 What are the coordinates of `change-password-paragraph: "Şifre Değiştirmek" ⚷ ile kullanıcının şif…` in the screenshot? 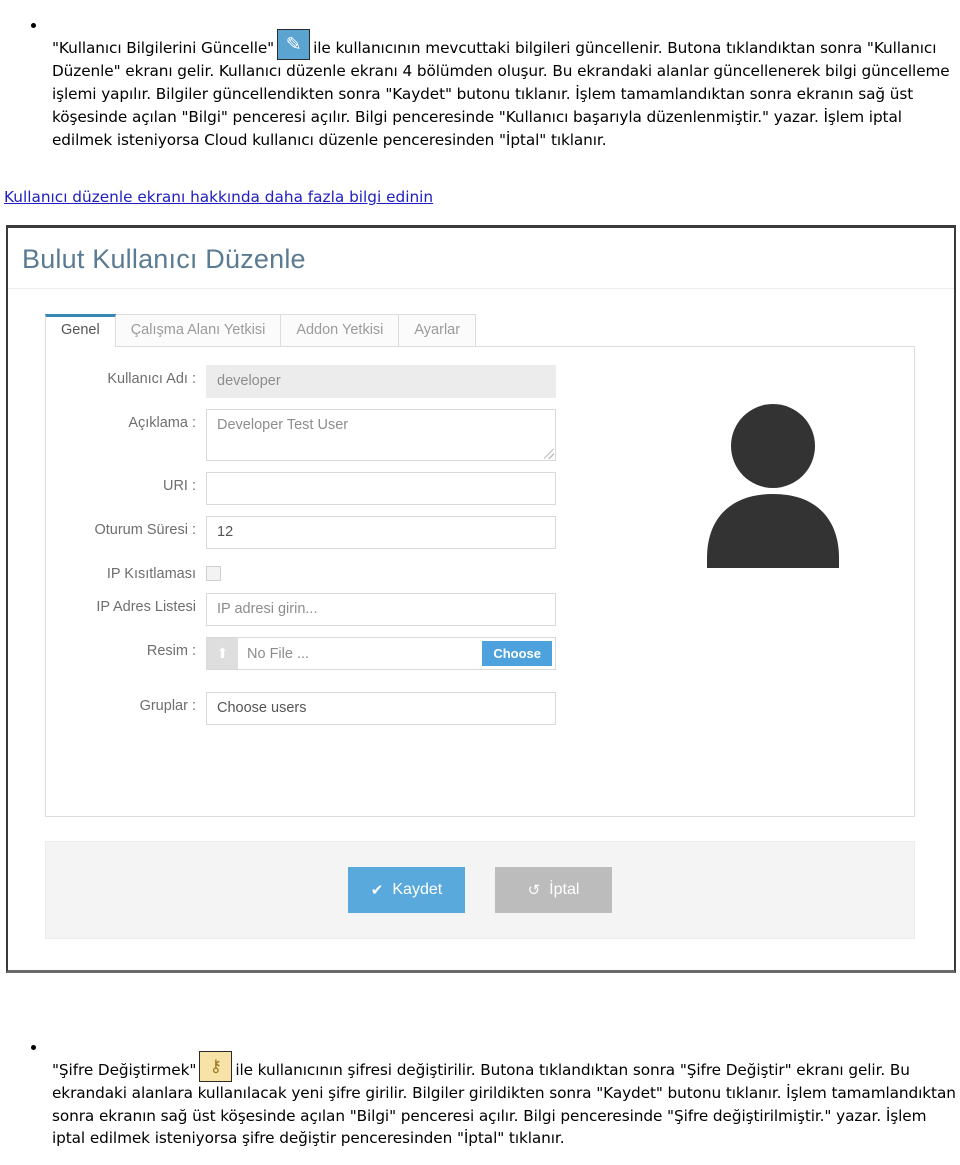 It's located at (506, 1100).